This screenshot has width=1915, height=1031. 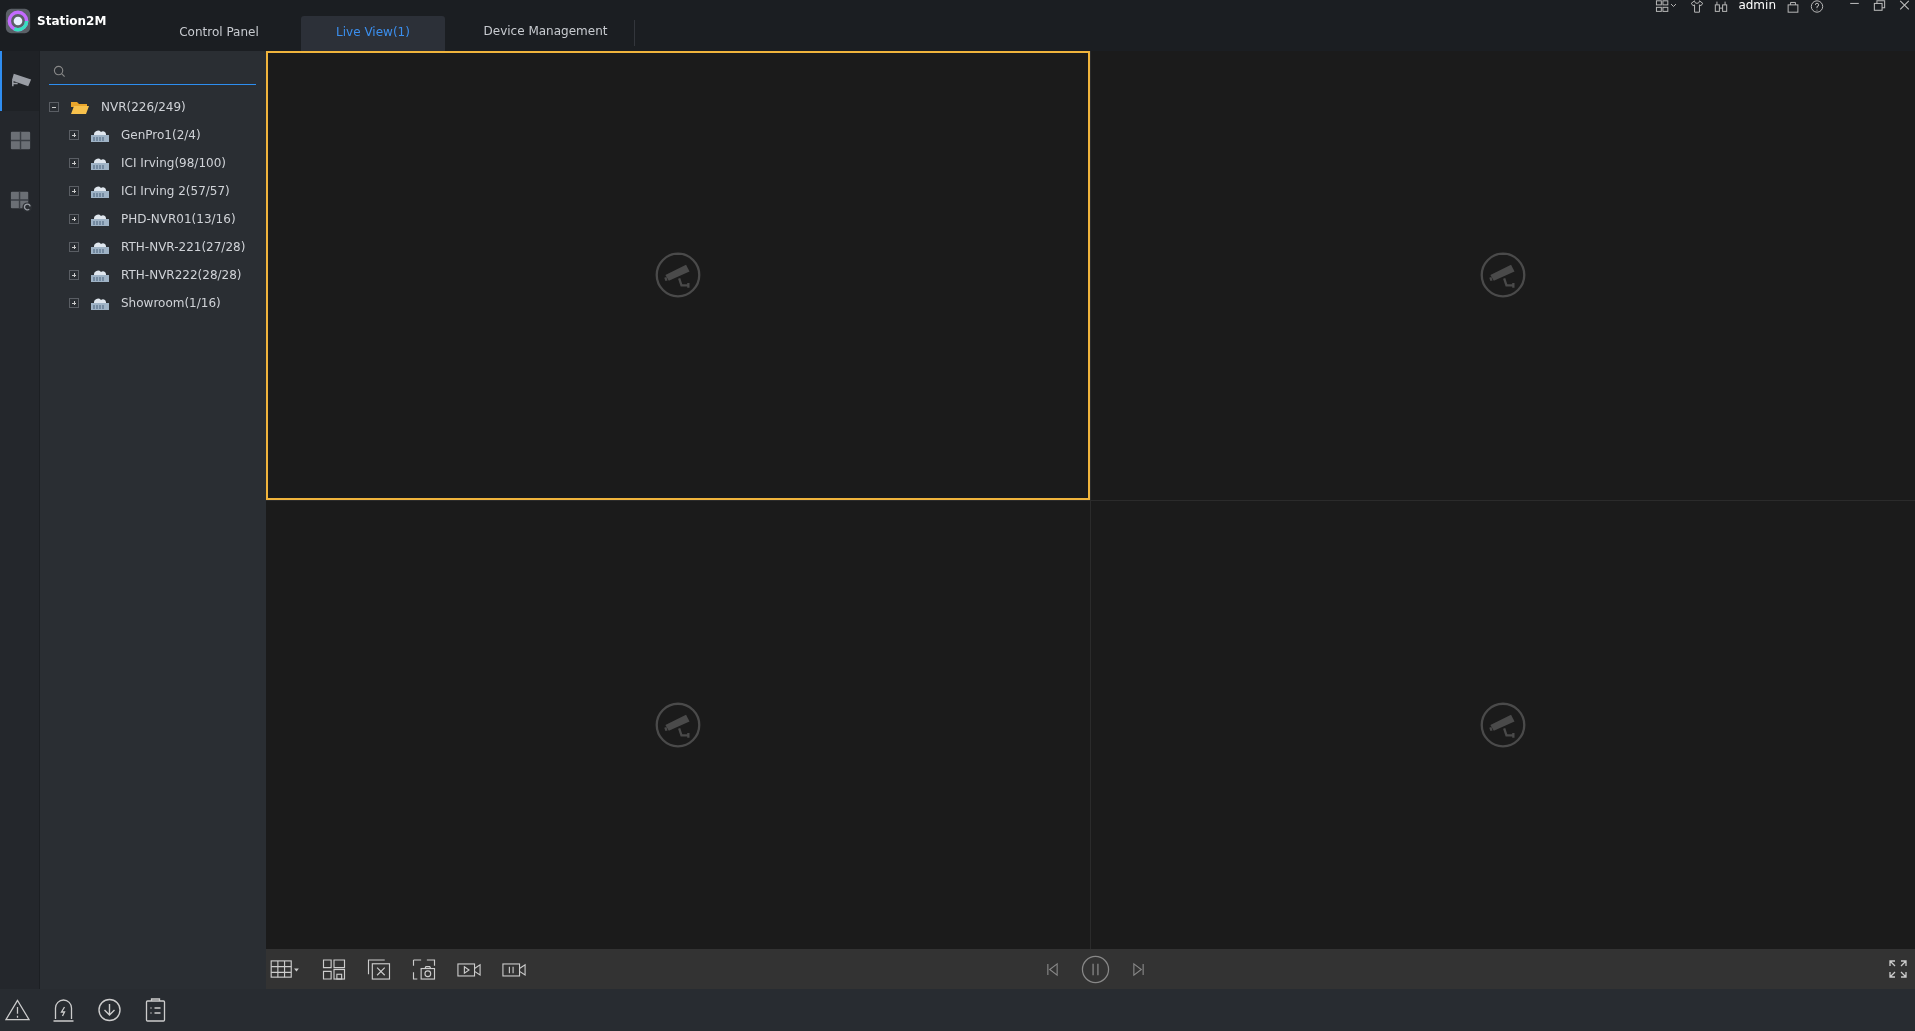 What do you see at coordinates (1879, 6) in the screenshot?
I see `restore-icon` at bounding box center [1879, 6].